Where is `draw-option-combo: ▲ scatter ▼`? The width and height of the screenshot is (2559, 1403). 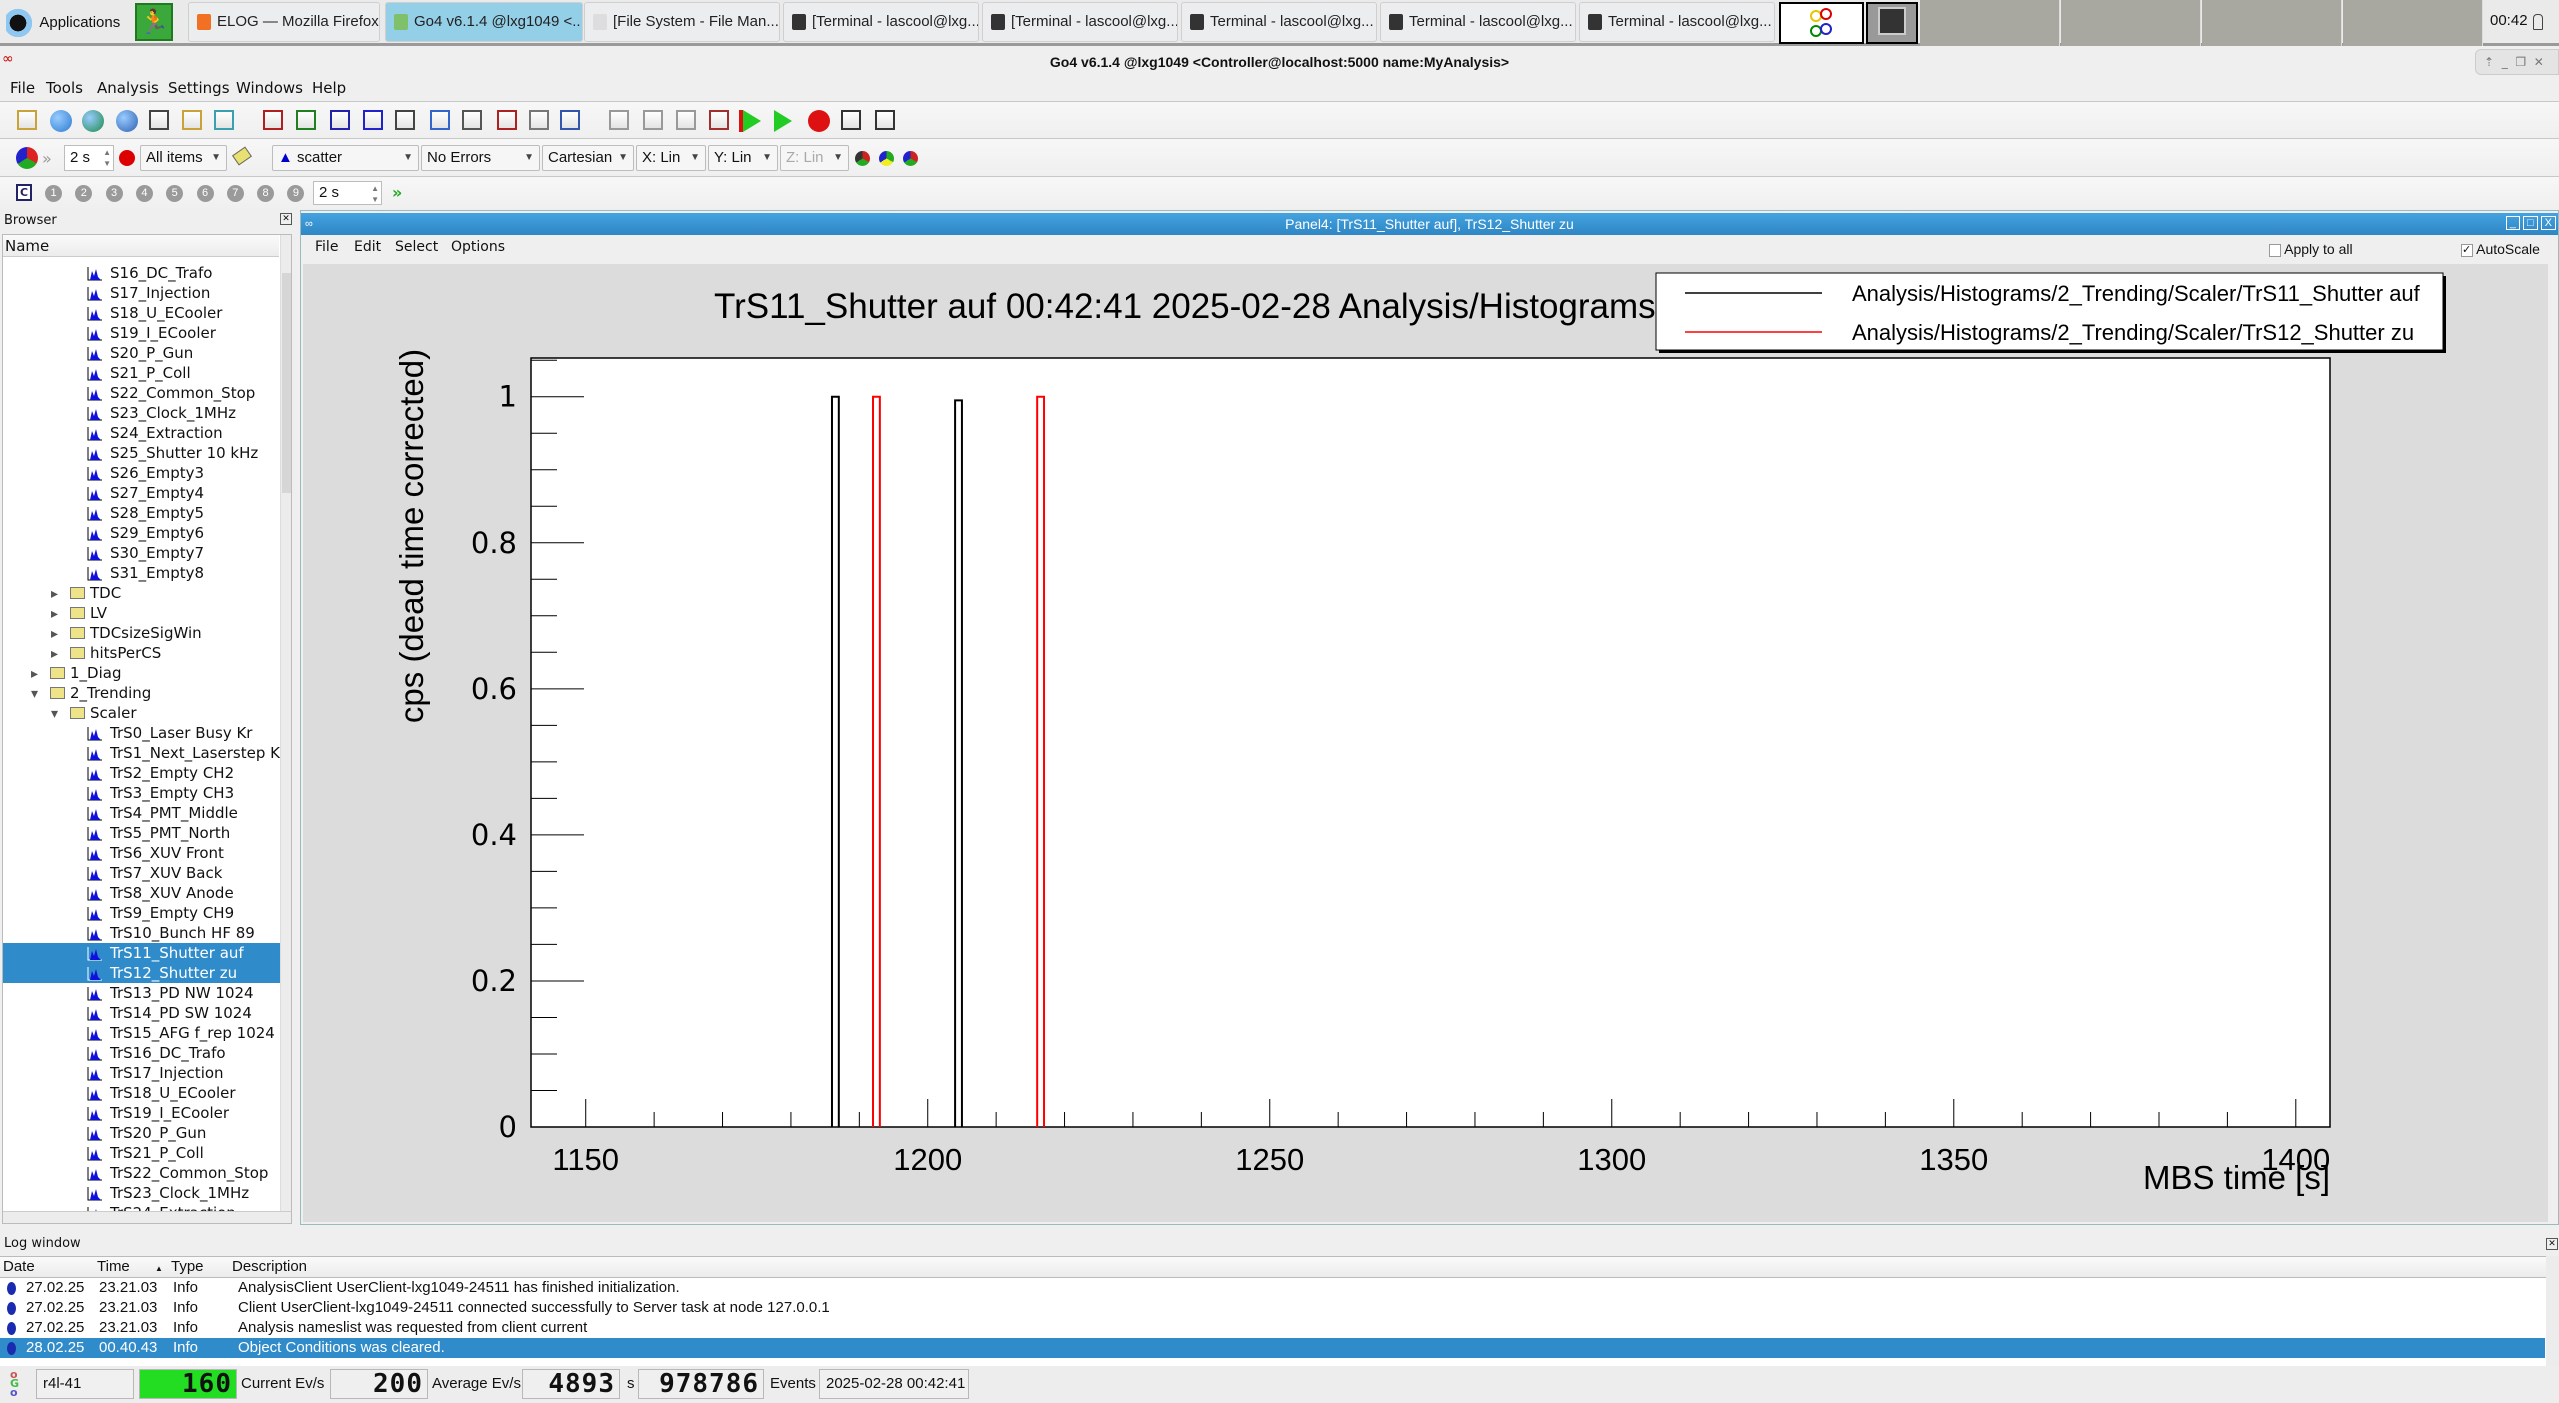
draw-option-combo: ▲ scatter ▼ is located at coordinates (345, 158).